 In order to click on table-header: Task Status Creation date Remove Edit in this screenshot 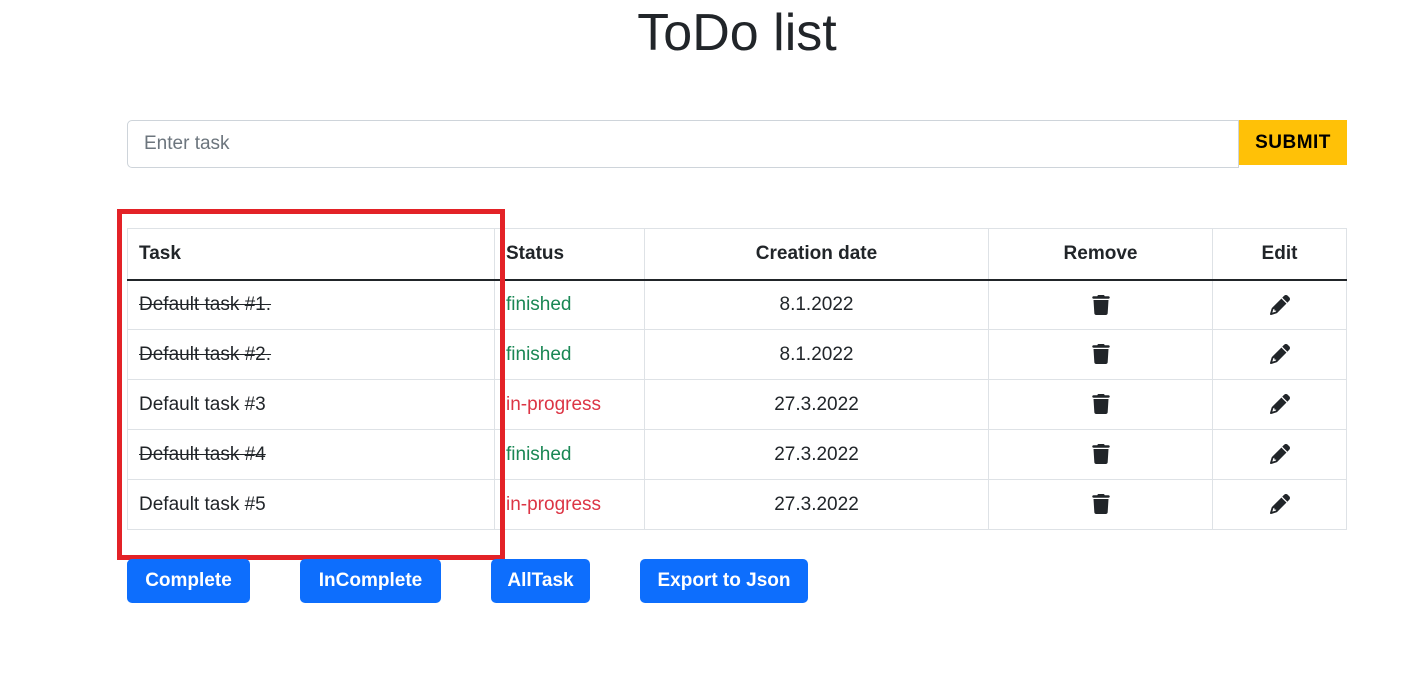, I will do `click(737, 254)`.